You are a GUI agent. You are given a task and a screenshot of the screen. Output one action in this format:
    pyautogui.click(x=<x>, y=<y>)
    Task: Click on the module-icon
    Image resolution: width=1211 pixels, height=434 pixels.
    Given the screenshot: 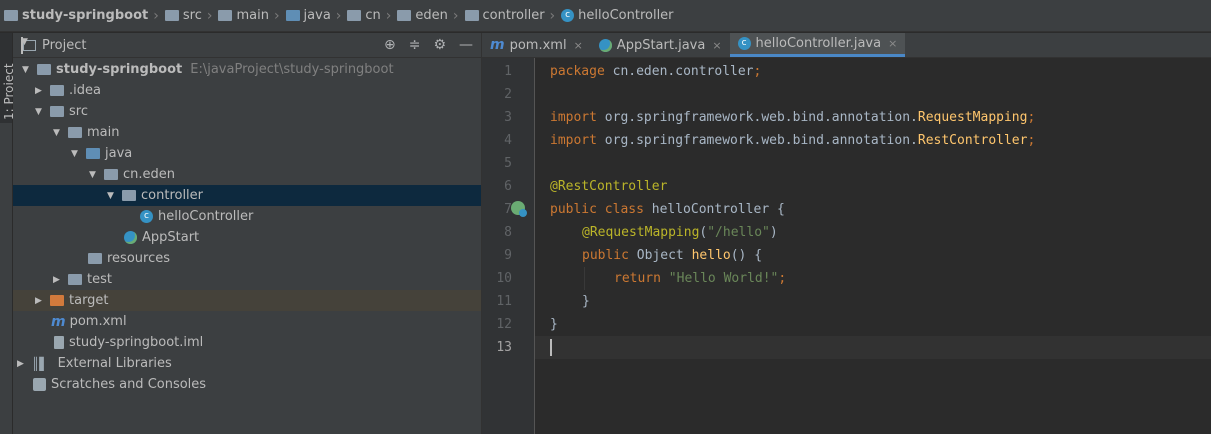 What is the action you would take?
    pyautogui.click(x=11, y=15)
    